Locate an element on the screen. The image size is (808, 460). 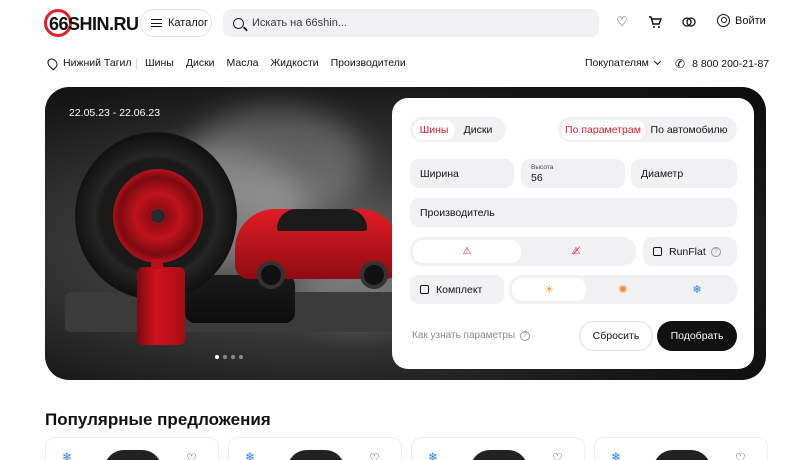
runflat-checkbox: RunFlat ? is located at coordinates (690, 251).